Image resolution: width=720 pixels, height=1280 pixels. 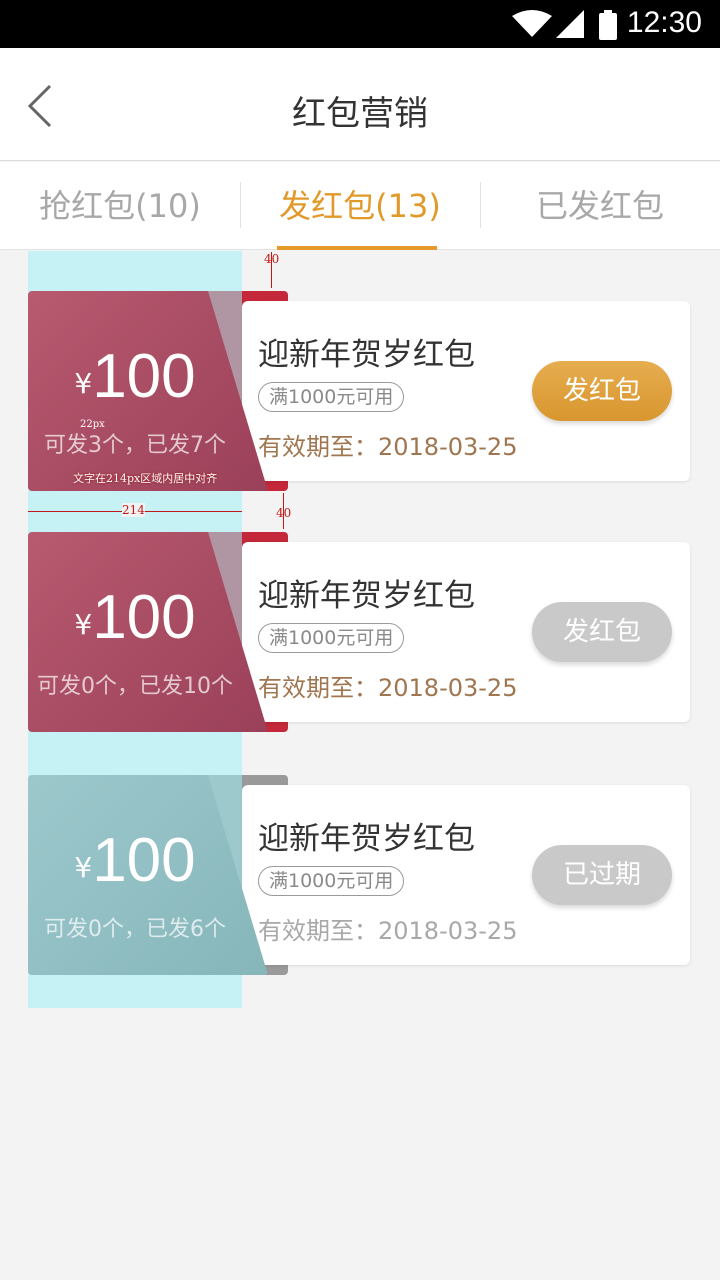 I want to click on status-time: 12:30, so click(x=664, y=22).